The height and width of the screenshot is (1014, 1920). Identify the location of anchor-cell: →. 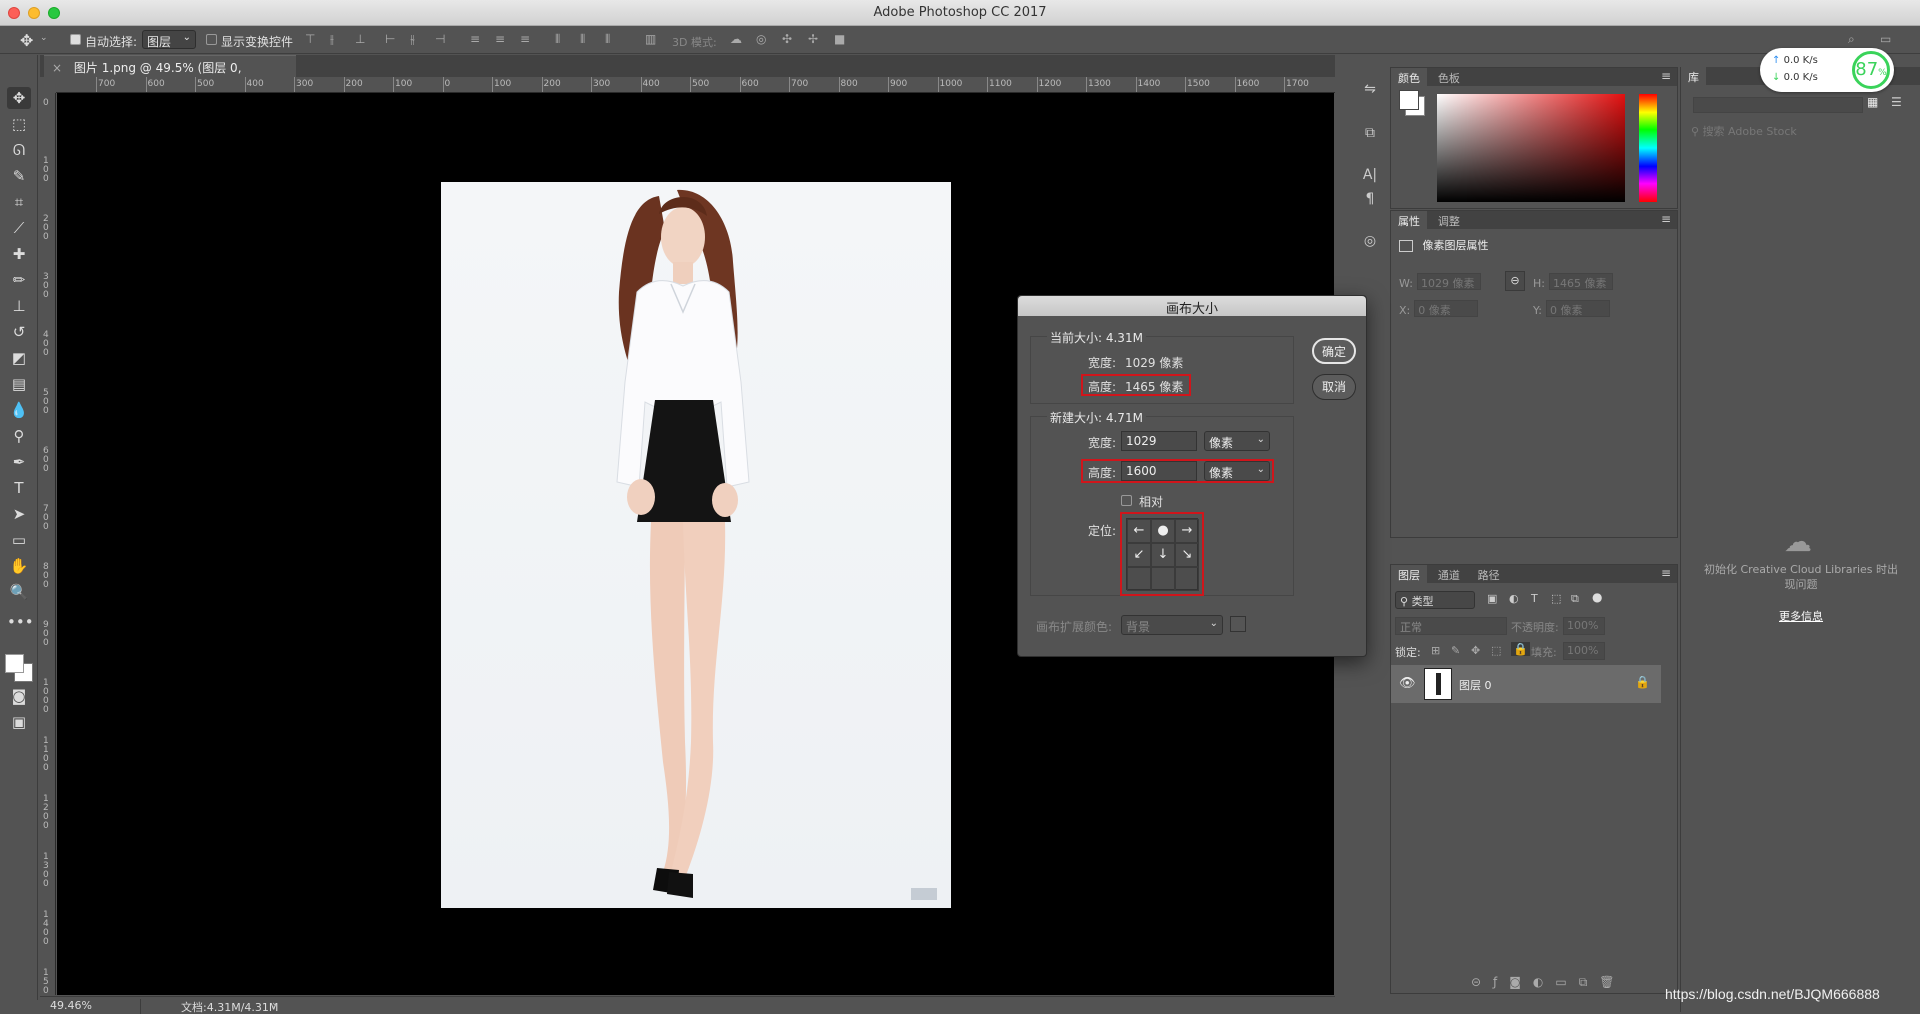
(1187, 531).